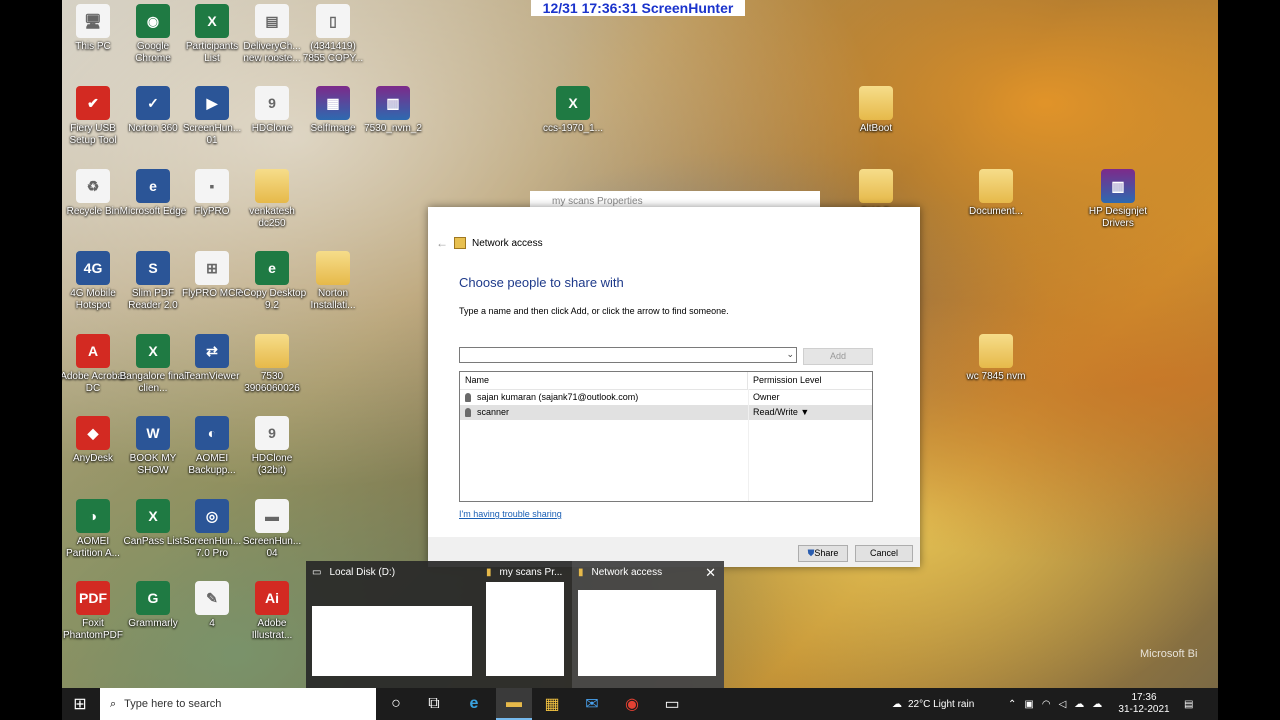  What do you see at coordinates (823, 553) in the screenshot?
I see `share-button: ⛊Share` at bounding box center [823, 553].